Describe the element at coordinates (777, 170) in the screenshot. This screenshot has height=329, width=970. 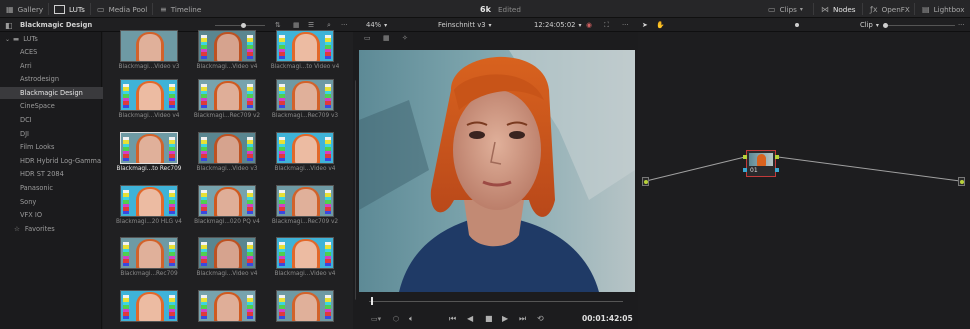
I see `node-output-key` at that location.